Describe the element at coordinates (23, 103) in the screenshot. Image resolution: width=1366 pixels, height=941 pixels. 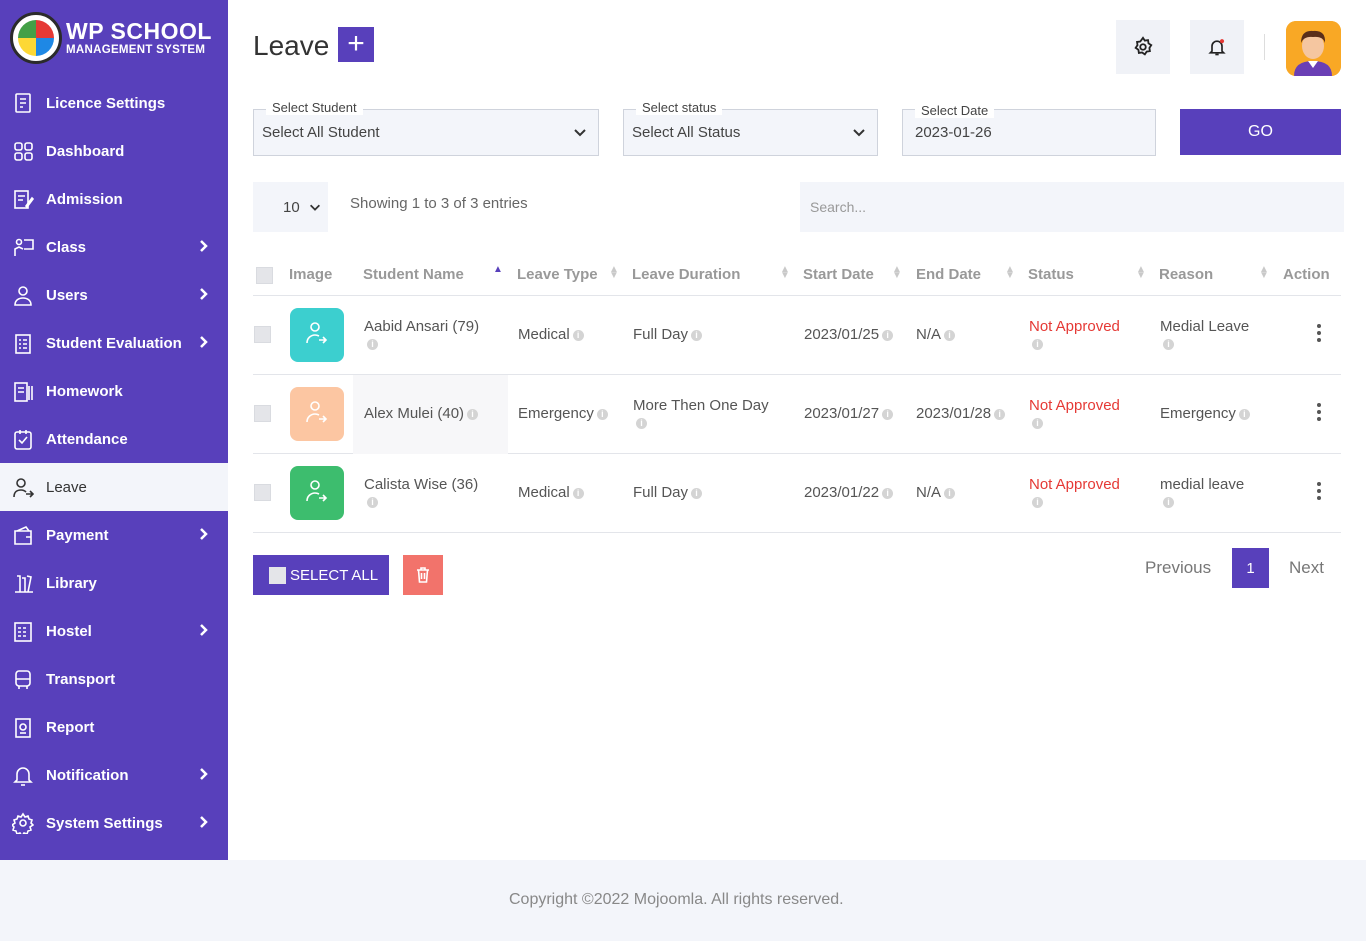
I see `licence-icon` at that location.